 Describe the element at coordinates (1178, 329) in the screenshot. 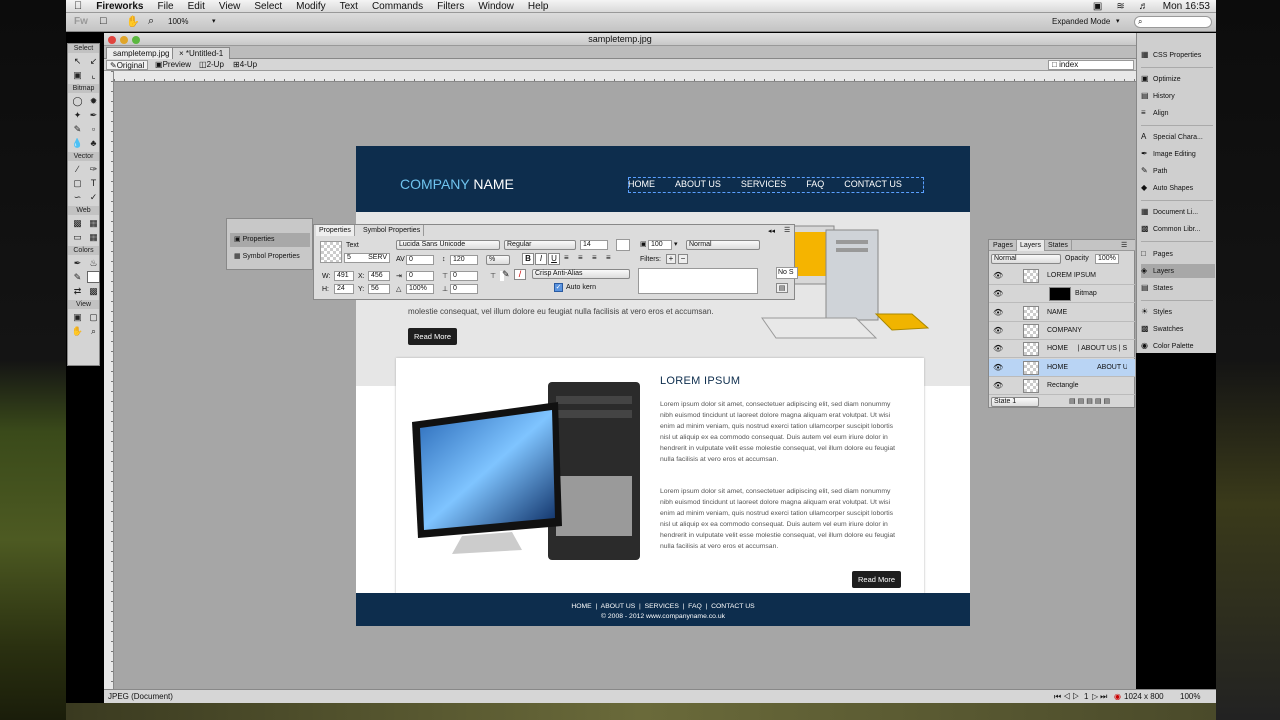

I see `dock-swatches: ▩ Swatches` at that location.